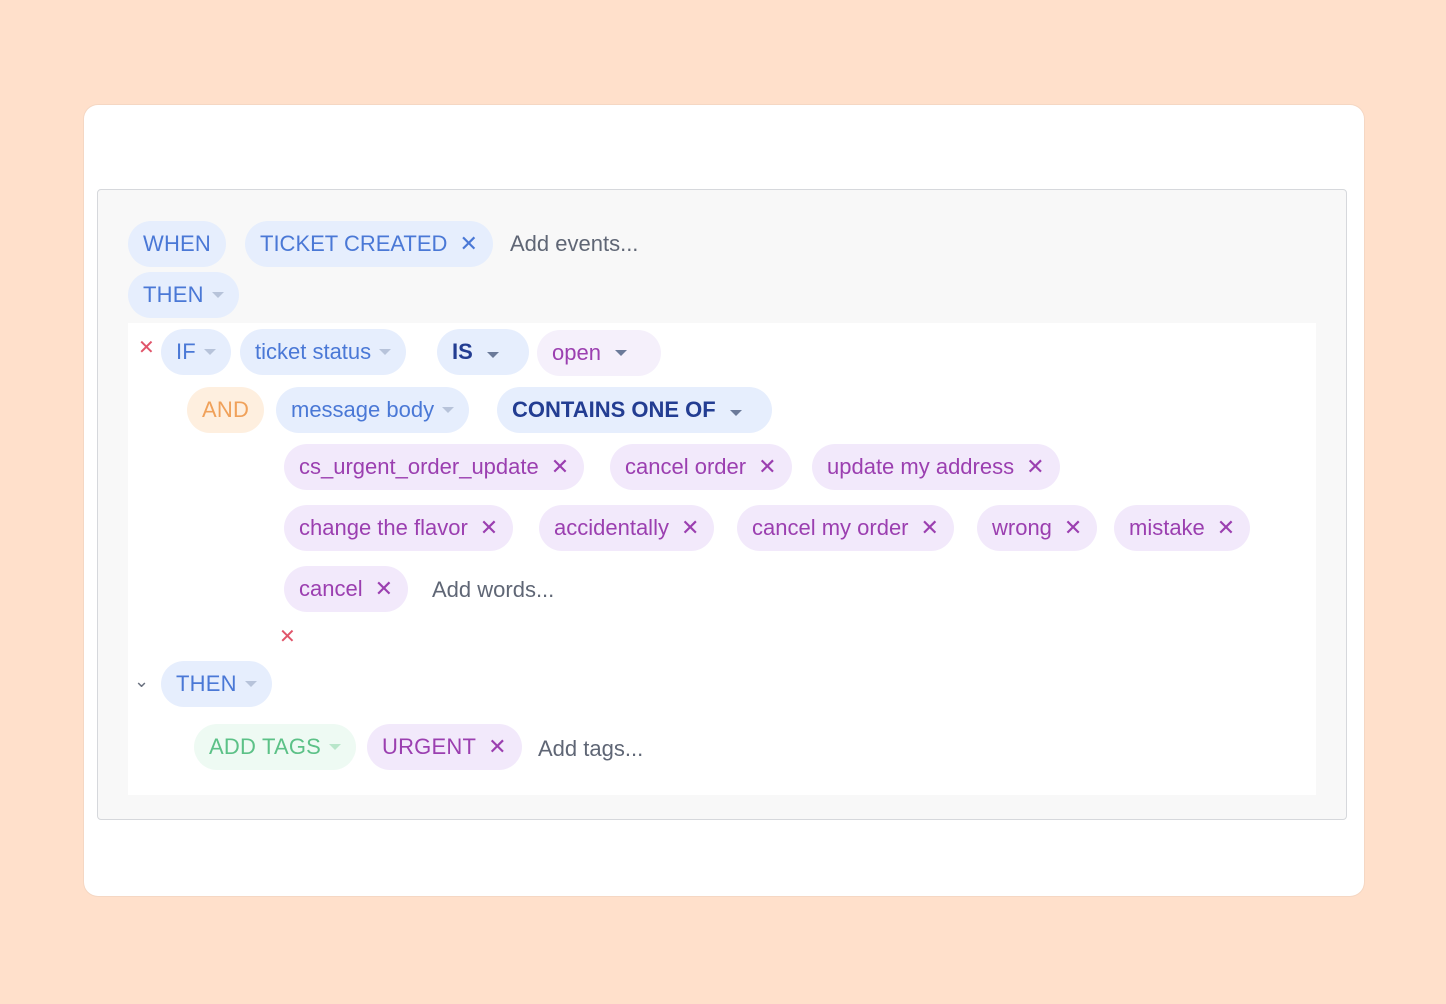 Image resolution: width=1446 pixels, height=1004 pixels. What do you see at coordinates (483, 352) in the screenshot?
I see `operator-dropdown: IS` at bounding box center [483, 352].